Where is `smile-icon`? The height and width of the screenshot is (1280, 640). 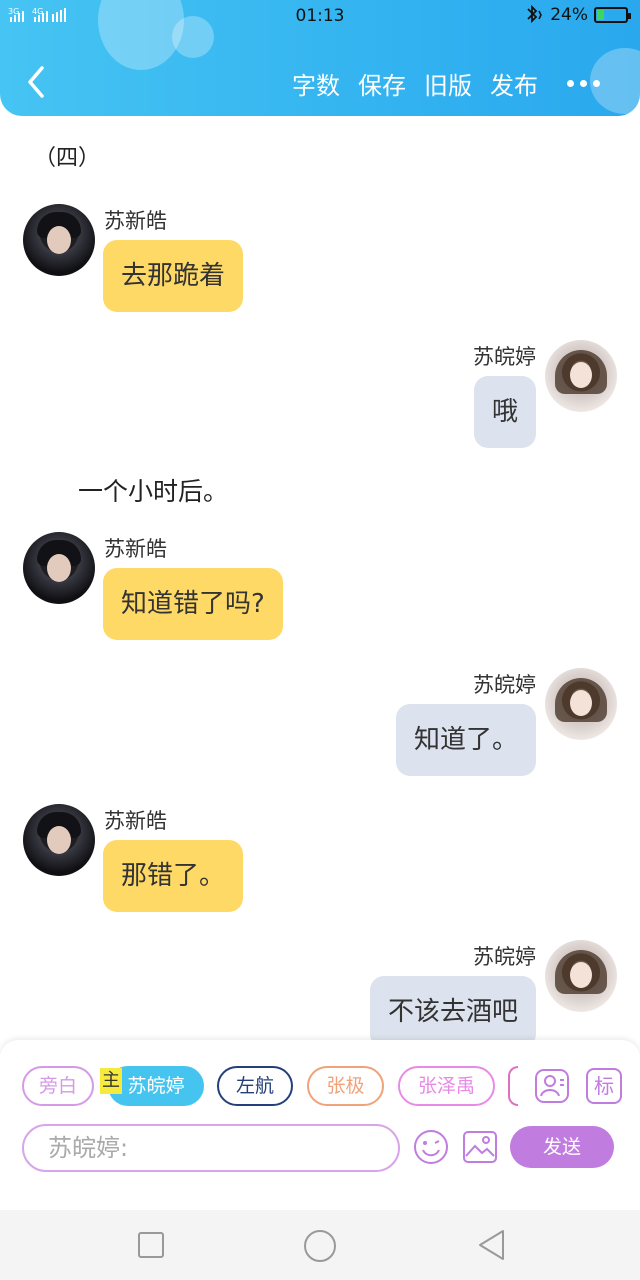 smile-icon is located at coordinates (431, 1147).